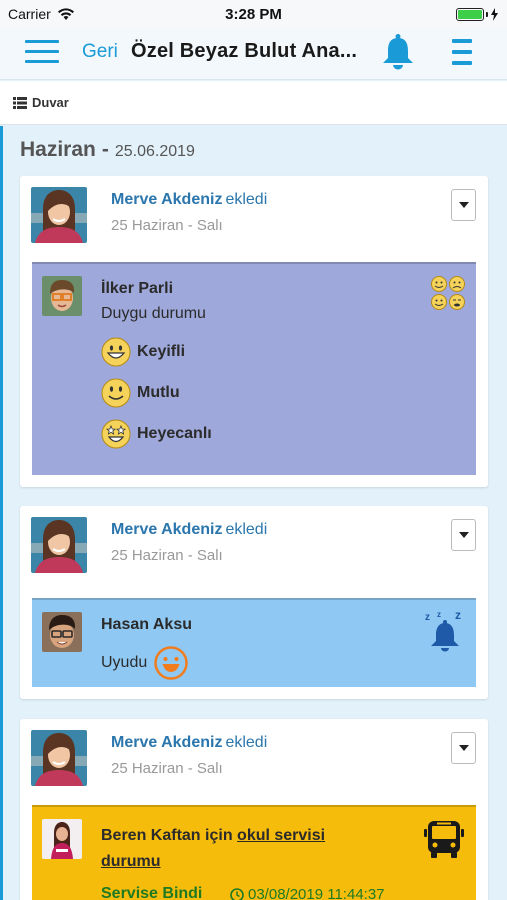 This screenshot has width=507, height=900. What do you see at coordinates (65, 13) in the screenshot?
I see `wifi-icon` at bounding box center [65, 13].